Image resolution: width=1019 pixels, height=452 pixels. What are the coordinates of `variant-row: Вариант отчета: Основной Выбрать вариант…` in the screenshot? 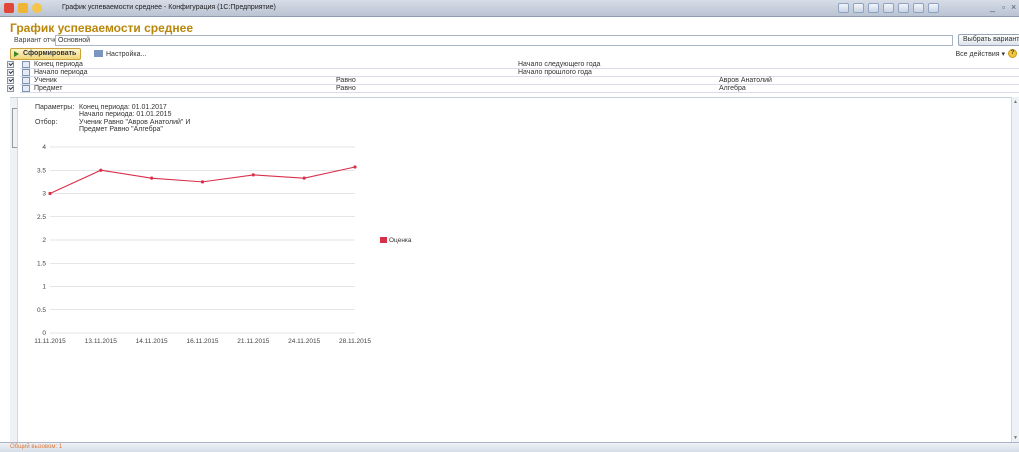 It's located at (516, 40).